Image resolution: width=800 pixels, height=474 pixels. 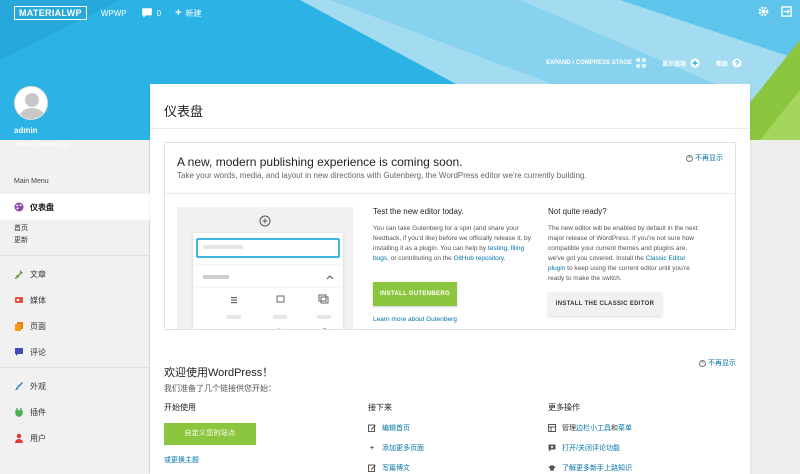 I want to click on help-icon: ?, so click(x=737, y=63).